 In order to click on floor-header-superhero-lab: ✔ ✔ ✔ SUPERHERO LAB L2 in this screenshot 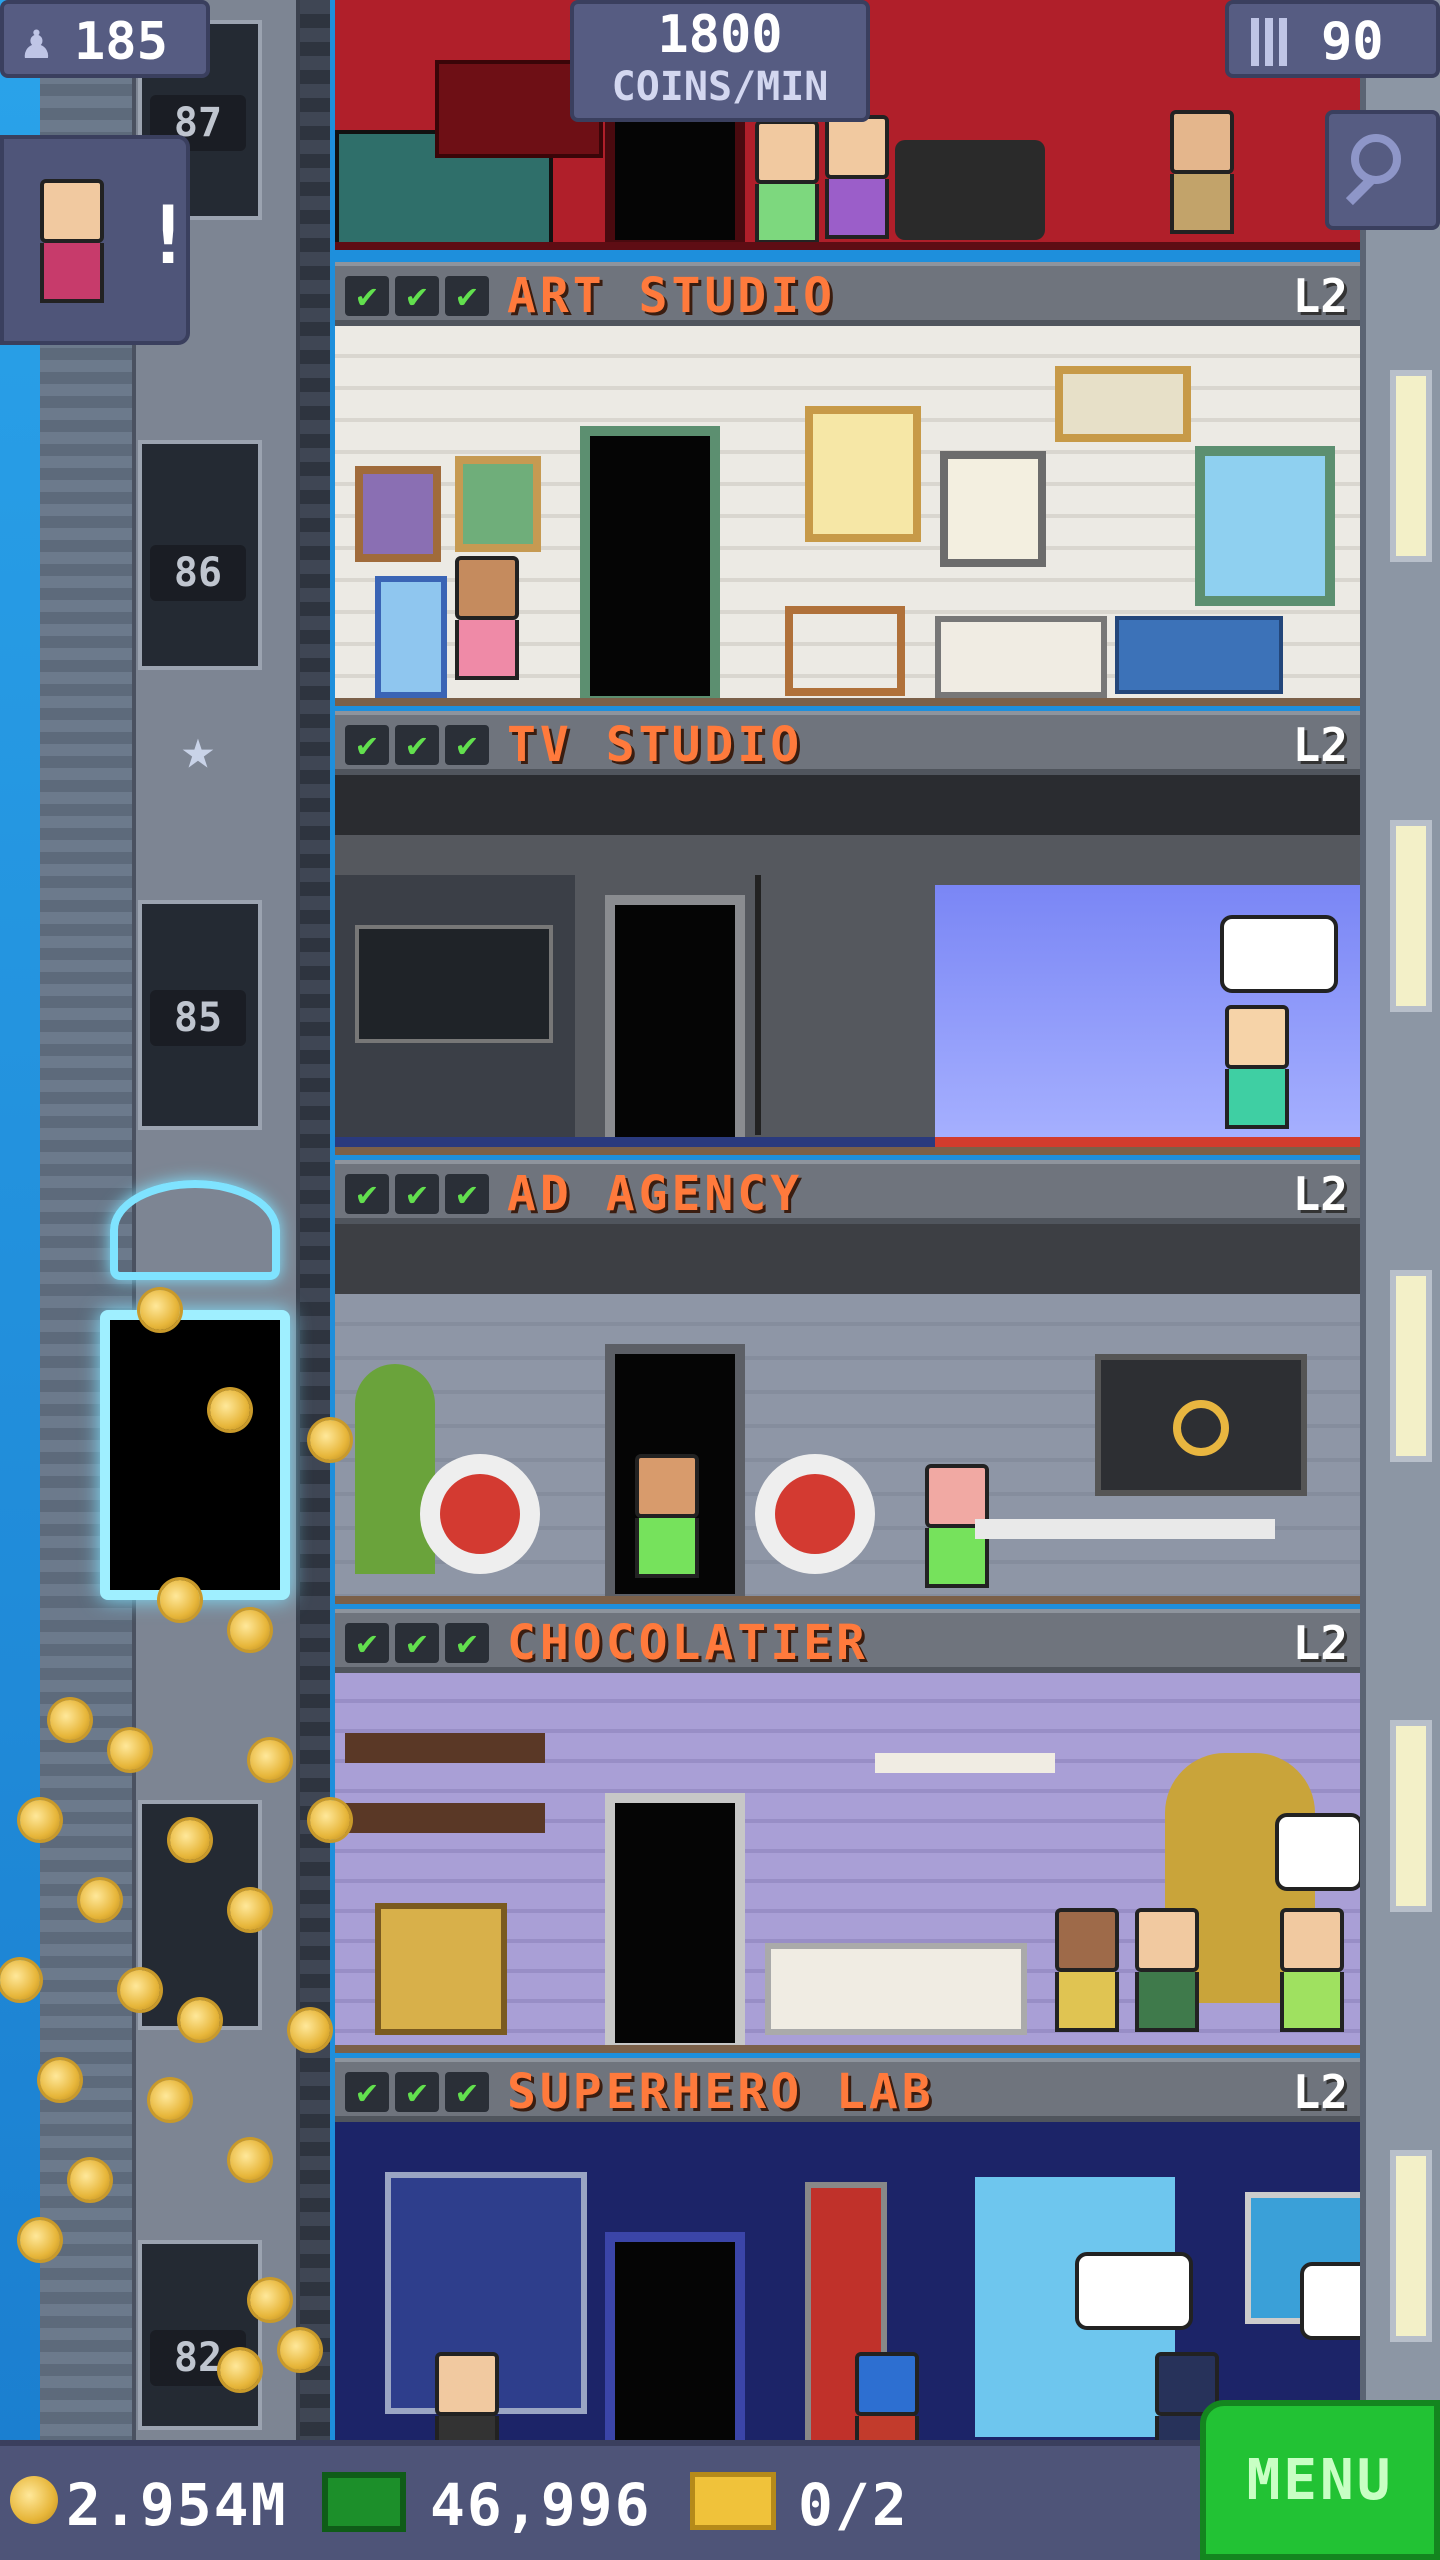, I will do `click(847, 2090)`.